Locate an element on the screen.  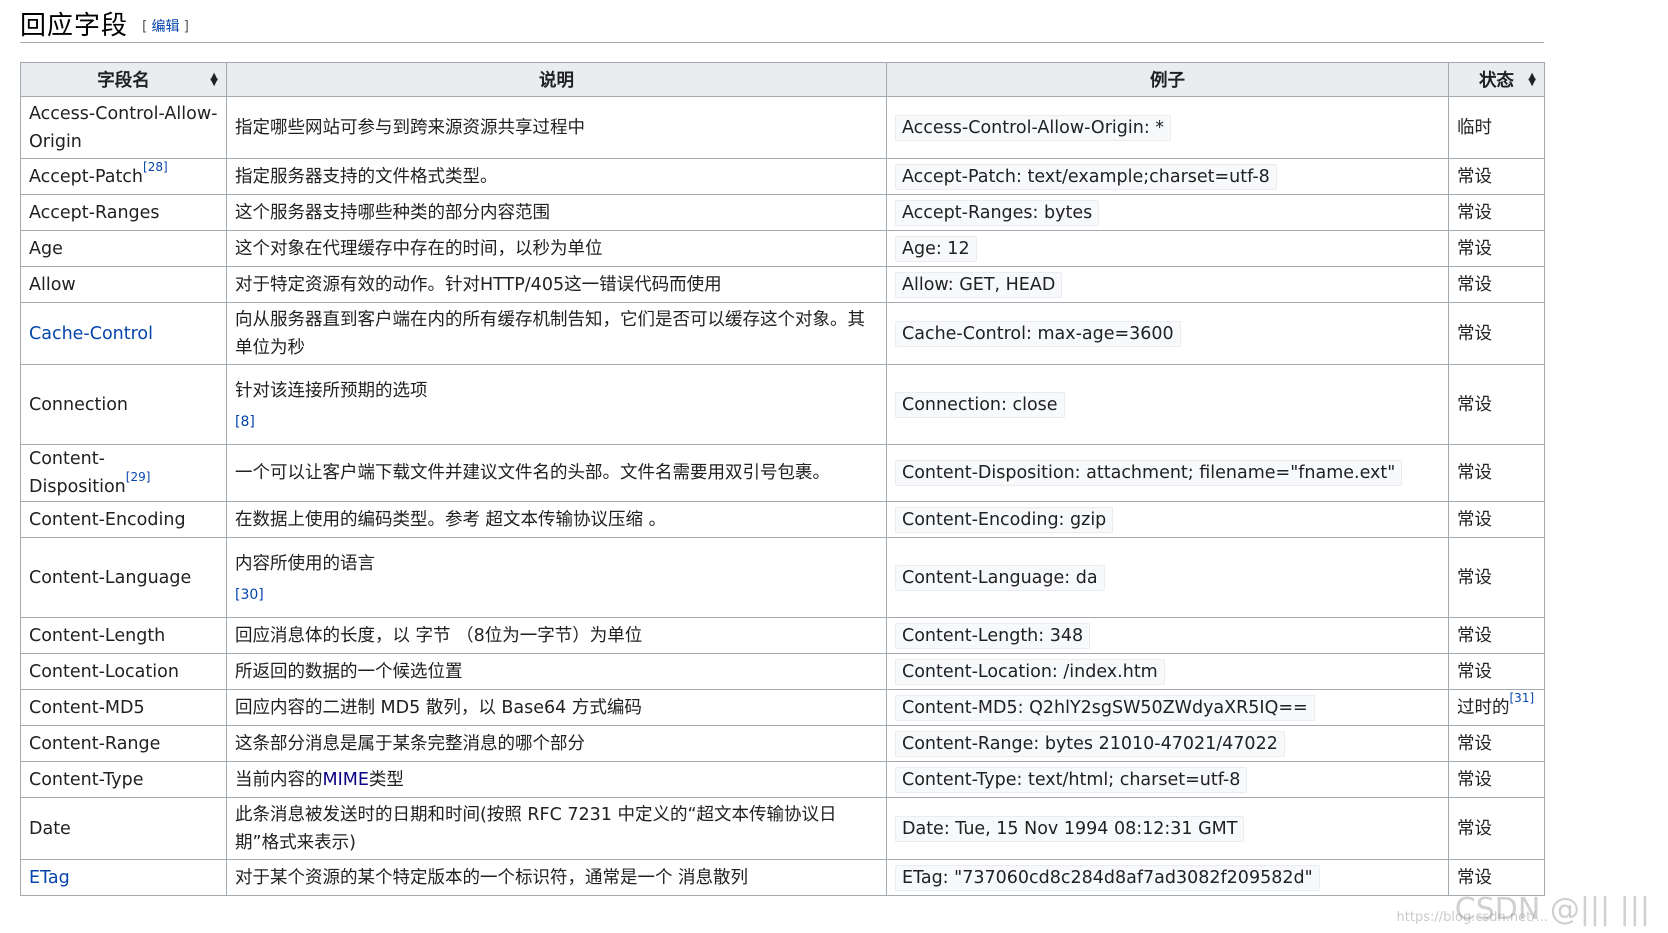
field-name-cell: Cache-Control is located at coordinates (123, 333).